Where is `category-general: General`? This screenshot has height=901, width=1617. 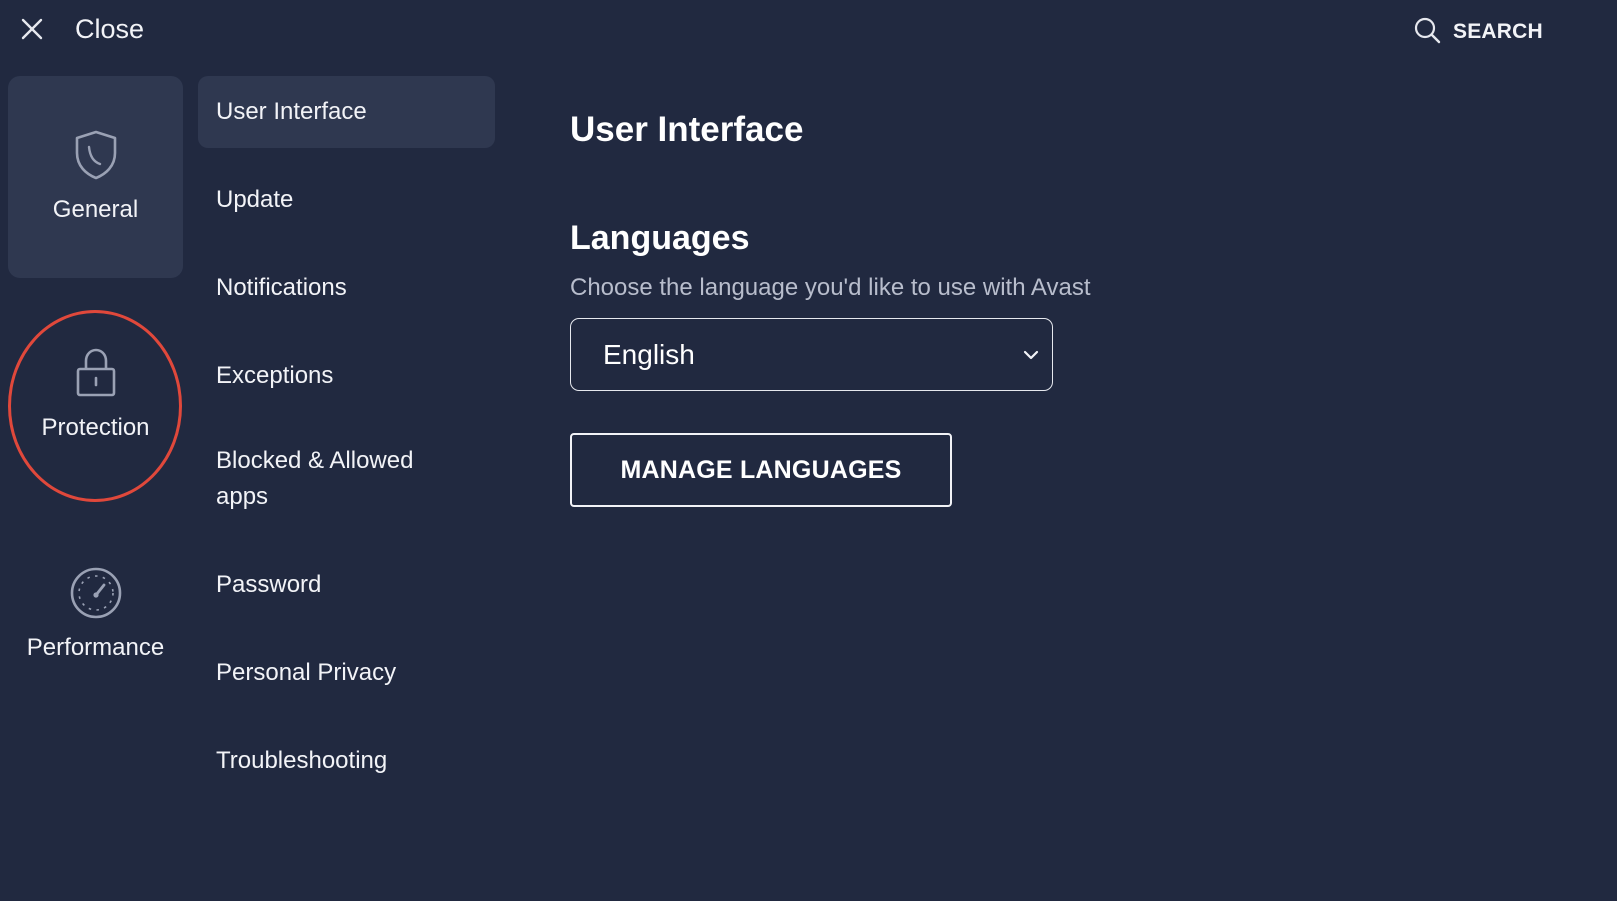
category-general: General is located at coordinates (95, 177).